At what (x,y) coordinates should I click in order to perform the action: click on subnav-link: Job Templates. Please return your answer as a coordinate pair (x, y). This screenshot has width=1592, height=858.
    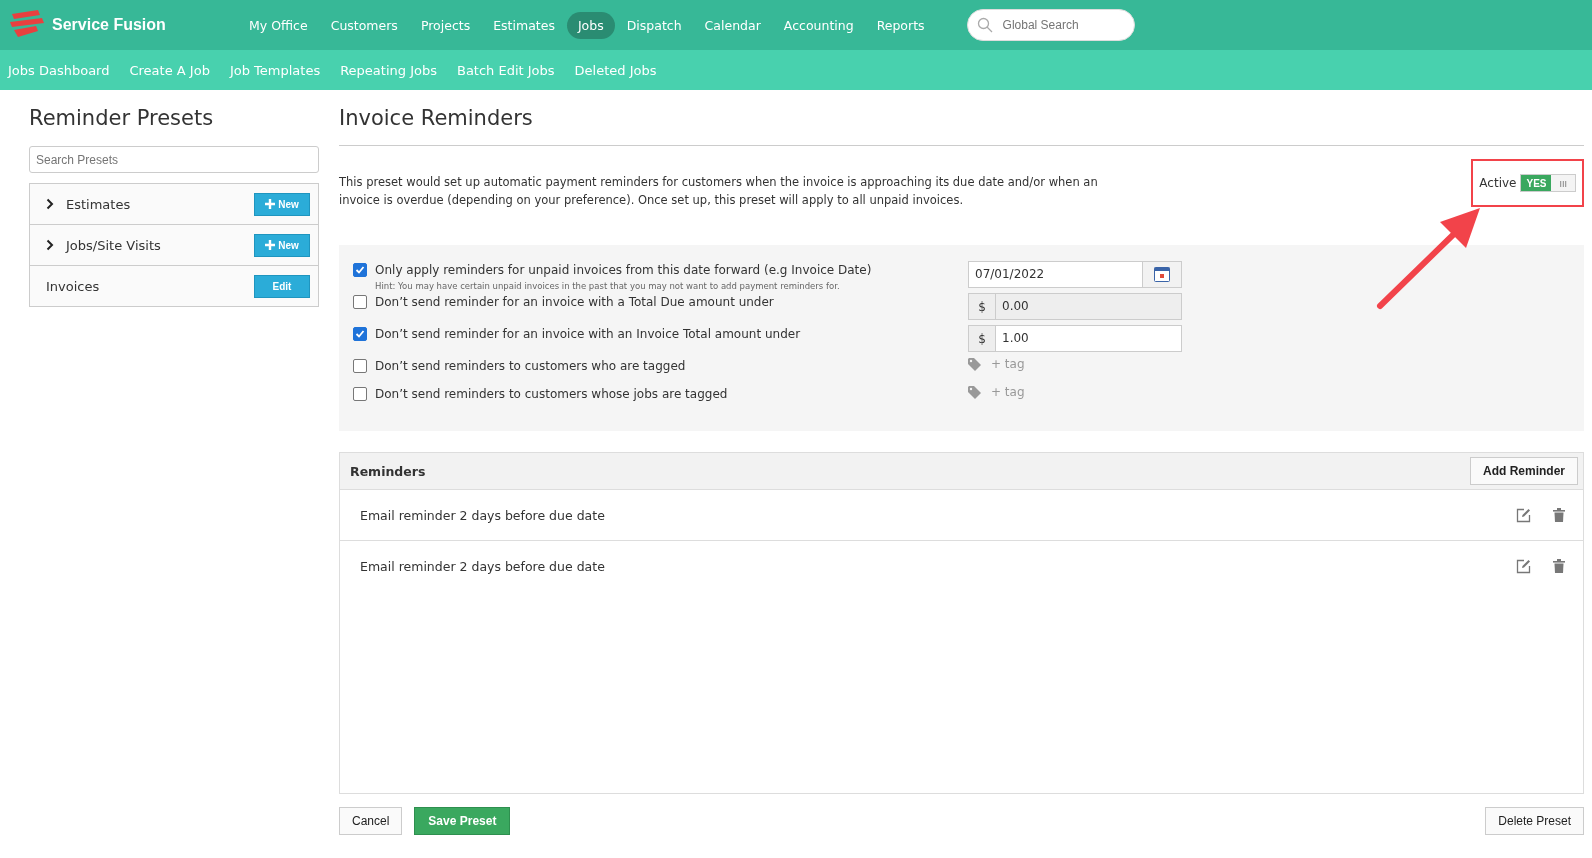
    Looking at the image, I should click on (275, 70).